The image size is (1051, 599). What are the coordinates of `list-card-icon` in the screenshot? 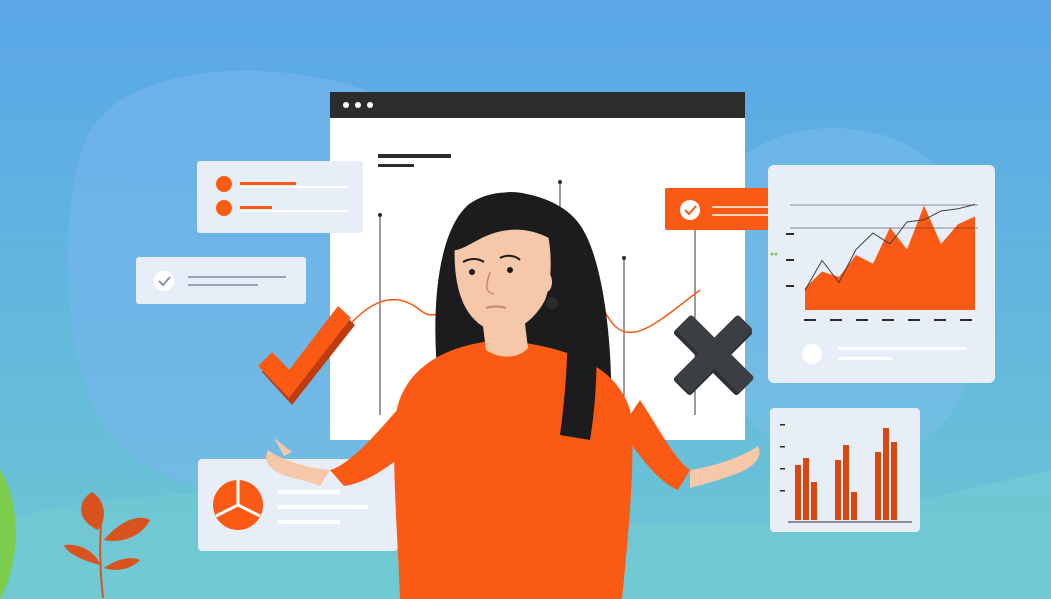 It's located at (280, 197).